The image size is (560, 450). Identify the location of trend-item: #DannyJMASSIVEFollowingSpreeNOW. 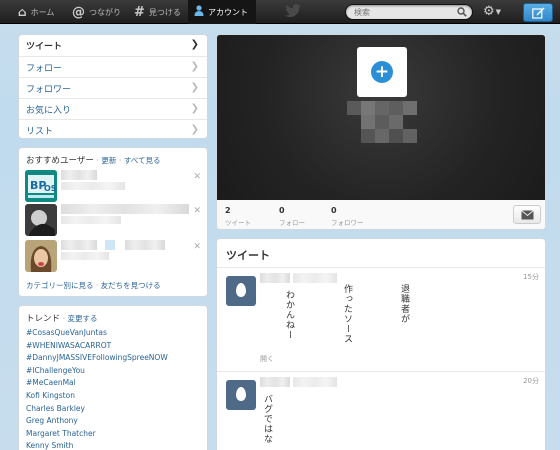
(97, 359).